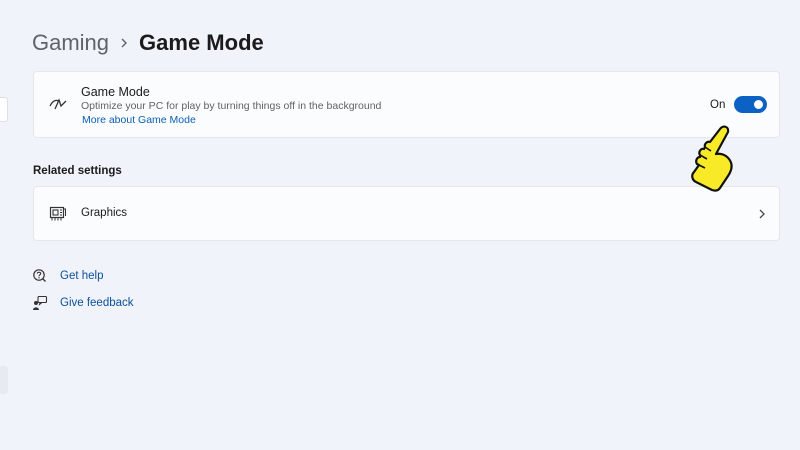 The image size is (800, 450). What do you see at coordinates (77, 171) in the screenshot?
I see `related-settings-heading: Related settings` at bounding box center [77, 171].